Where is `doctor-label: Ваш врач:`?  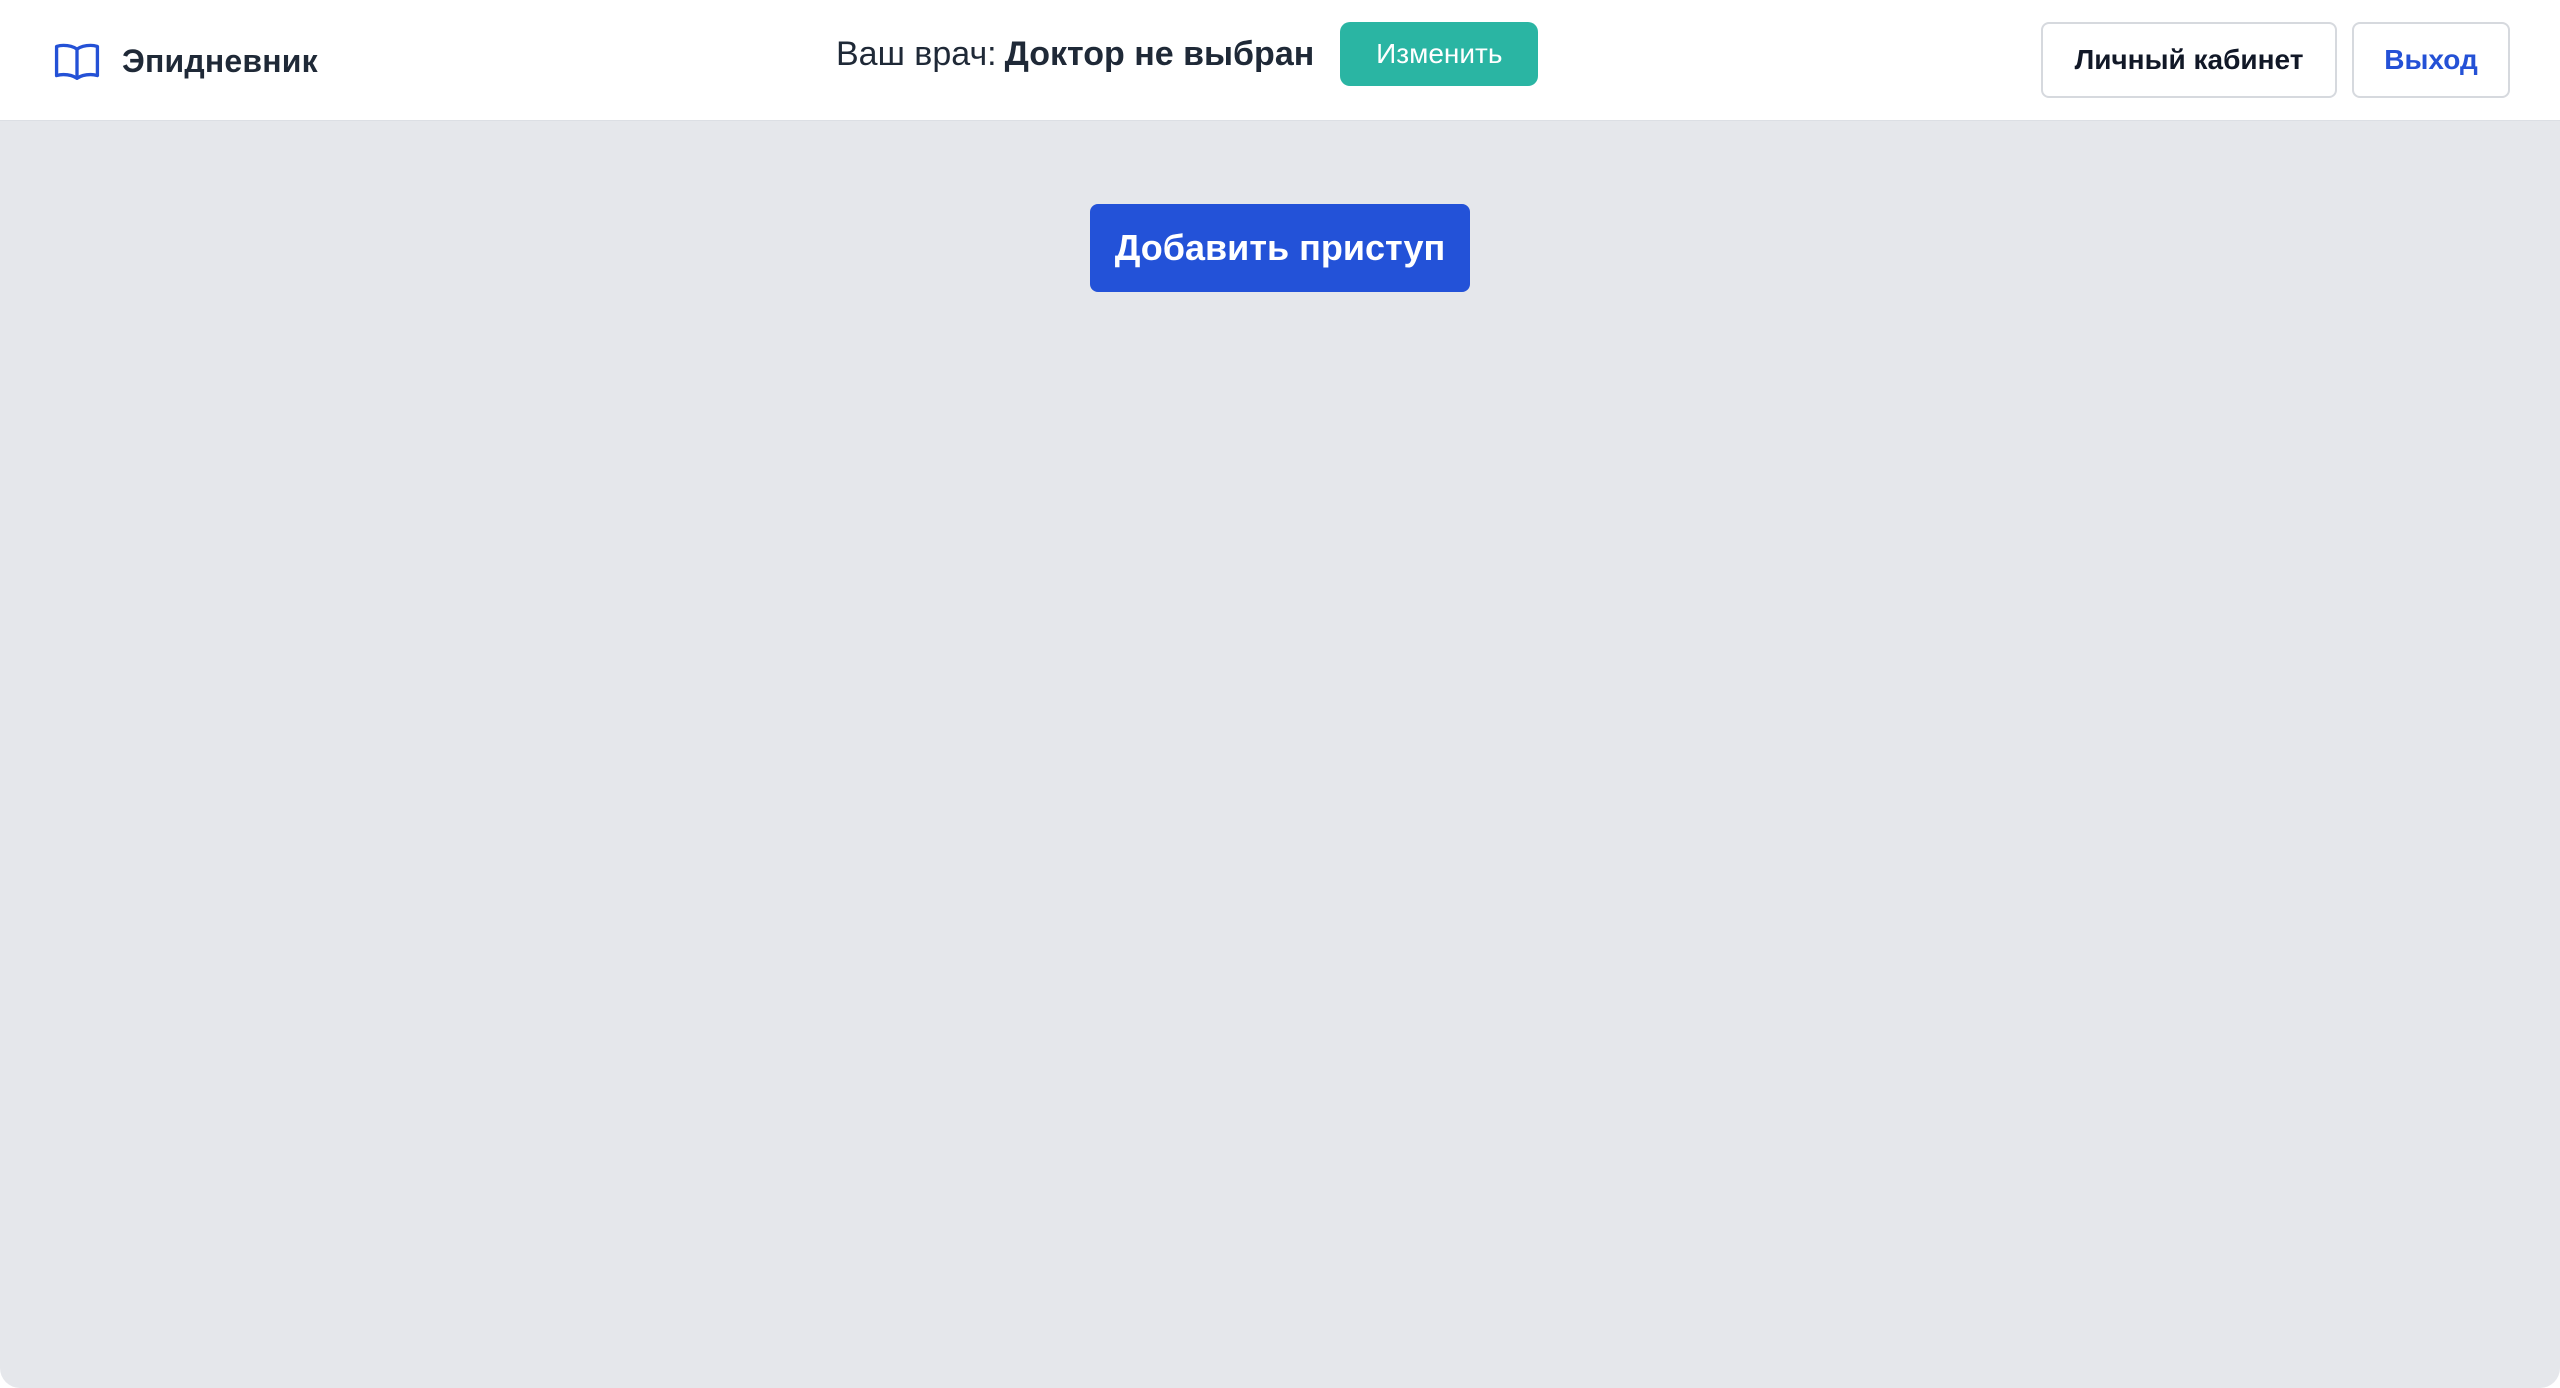 doctor-label: Ваш врач: is located at coordinates (916, 53).